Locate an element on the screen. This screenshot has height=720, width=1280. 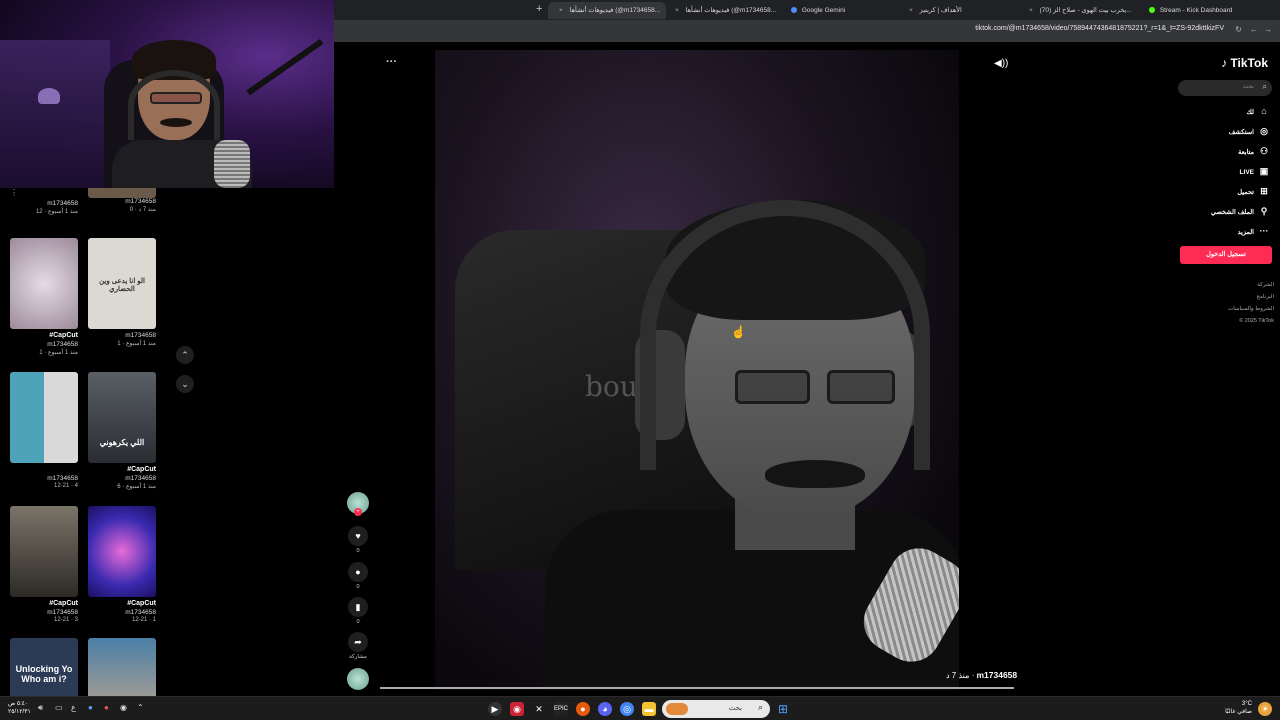
taskbar-search: بحث ⌕ is located at coordinates (716, 709).